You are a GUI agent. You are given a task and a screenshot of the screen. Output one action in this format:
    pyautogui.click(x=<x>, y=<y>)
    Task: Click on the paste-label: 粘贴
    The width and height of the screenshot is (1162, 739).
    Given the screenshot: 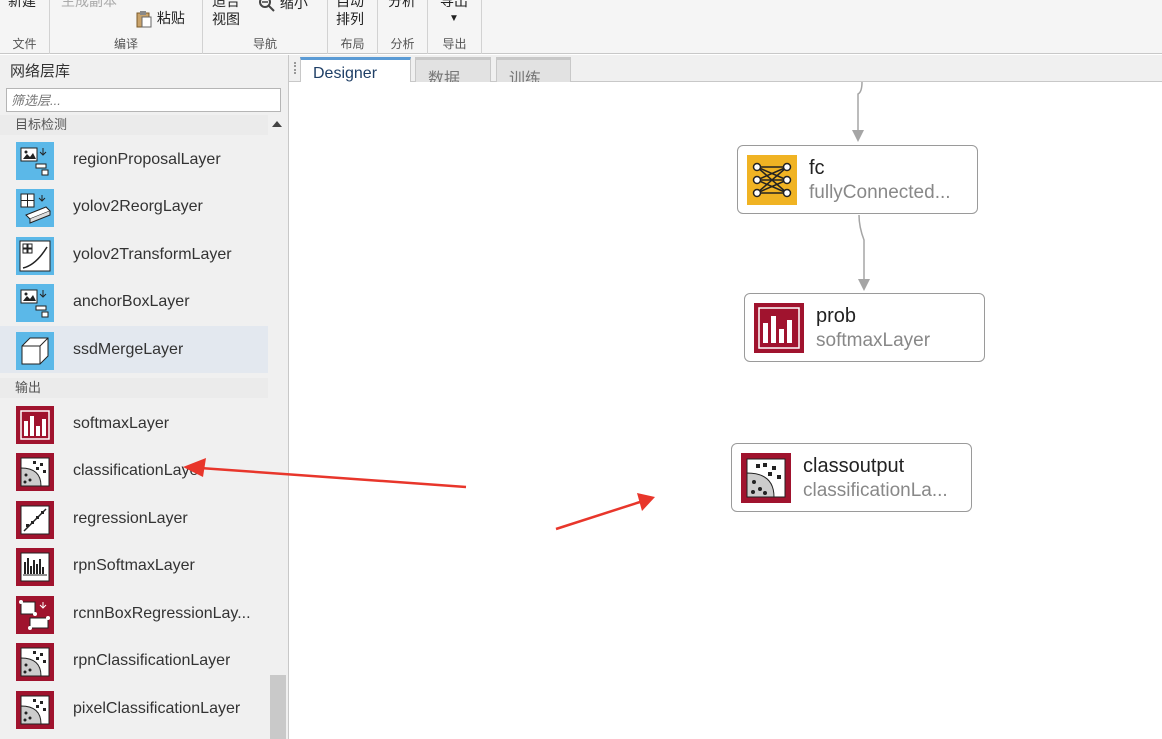 What is the action you would take?
    pyautogui.click(x=170, y=18)
    